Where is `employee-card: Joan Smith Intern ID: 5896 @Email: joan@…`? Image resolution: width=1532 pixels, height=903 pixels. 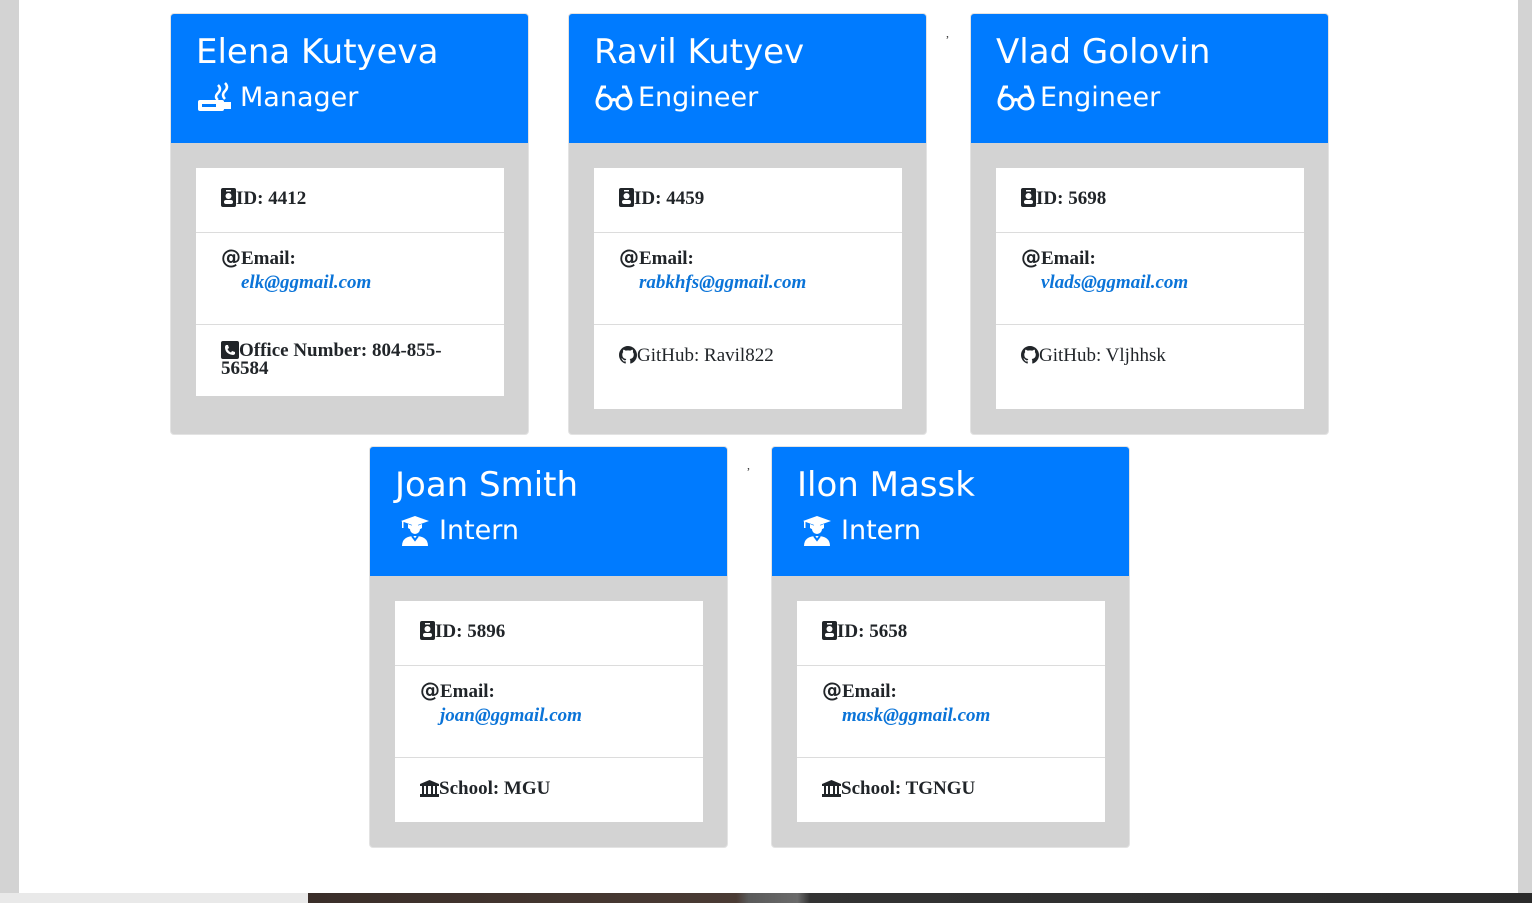
employee-card: Joan Smith Intern ID: 5896 @Email: joan@… is located at coordinates (548, 647).